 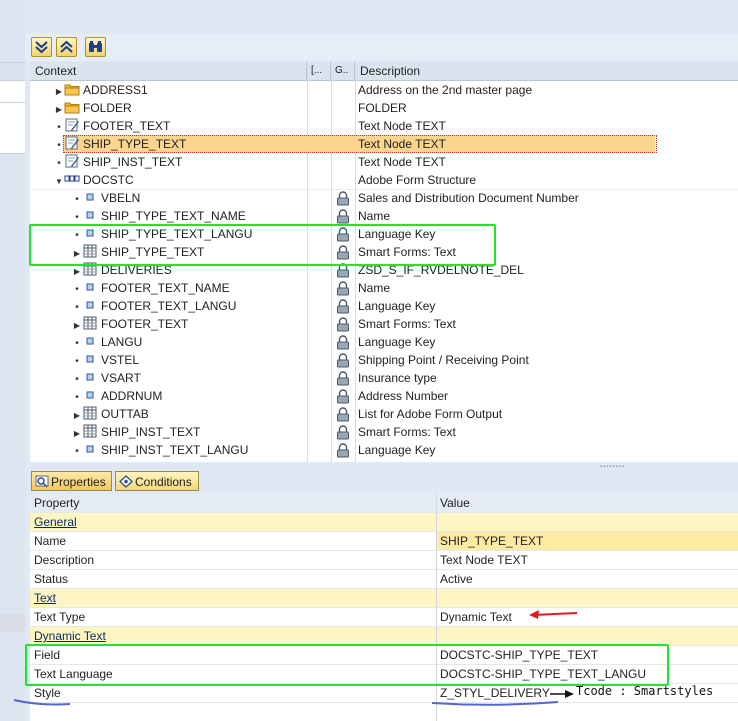 What do you see at coordinates (562, 694) in the screenshot?
I see `black-arrow` at bounding box center [562, 694].